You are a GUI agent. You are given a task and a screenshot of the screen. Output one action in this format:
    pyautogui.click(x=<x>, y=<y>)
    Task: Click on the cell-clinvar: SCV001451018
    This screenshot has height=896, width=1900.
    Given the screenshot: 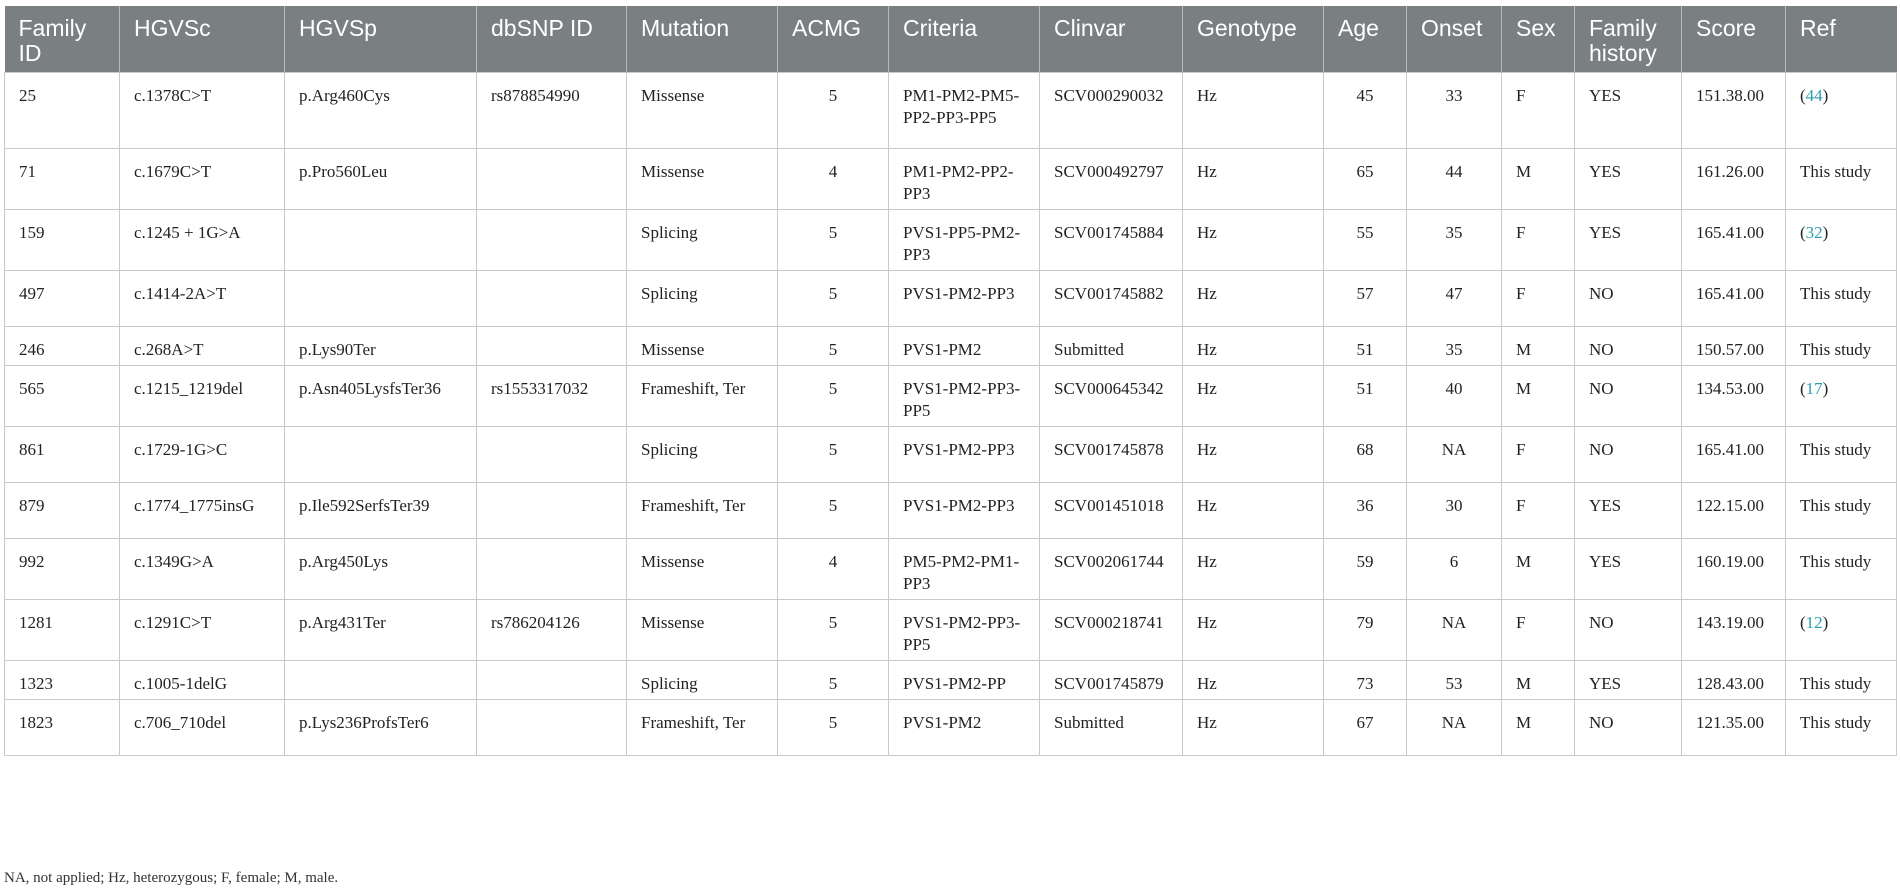 What is the action you would take?
    pyautogui.click(x=1111, y=510)
    